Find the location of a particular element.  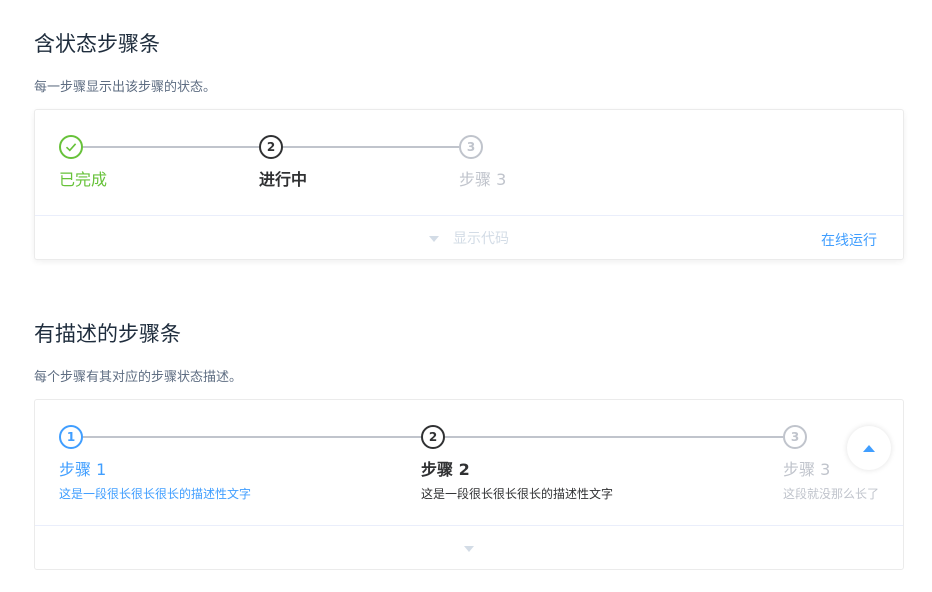

show-code-toggle is located at coordinates (469, 548).